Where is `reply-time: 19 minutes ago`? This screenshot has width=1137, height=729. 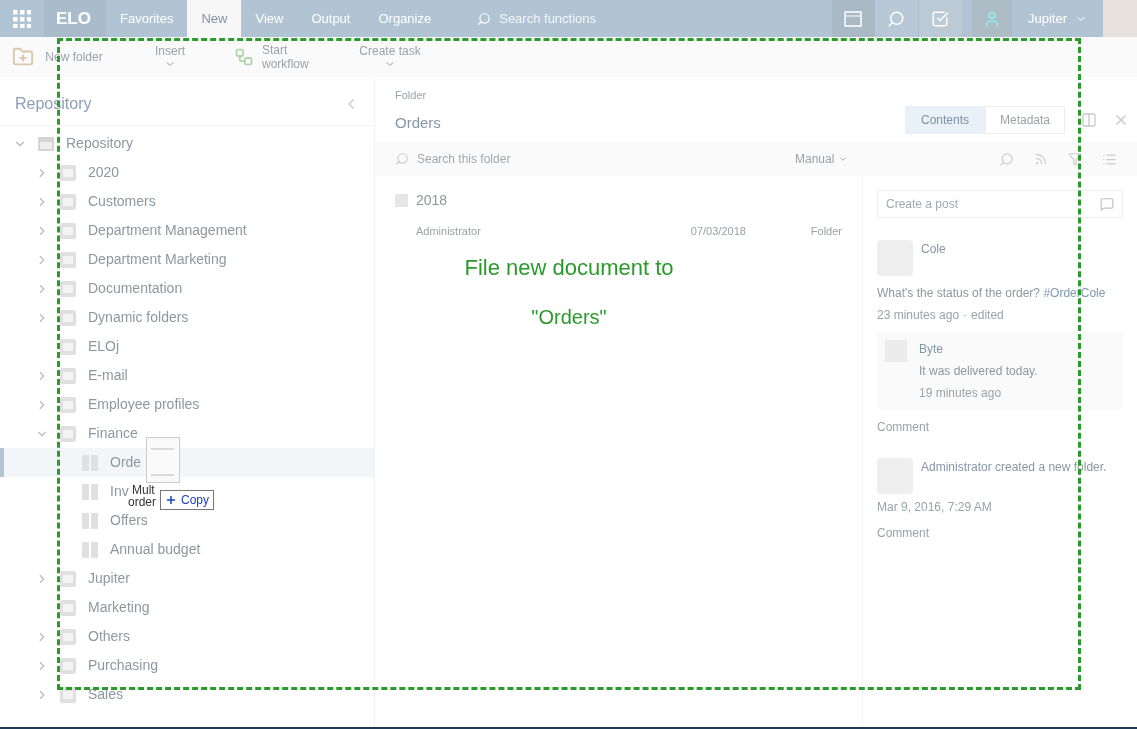
reply-time: 19 minutes ago is located at coordinates (961, 393).